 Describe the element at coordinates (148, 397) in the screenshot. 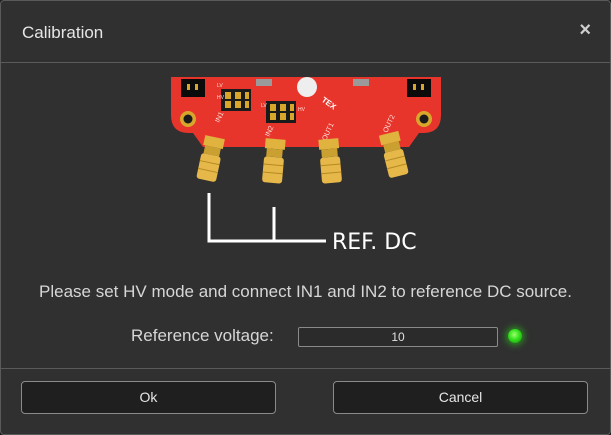

I see `ok-button: Ok` at that location.